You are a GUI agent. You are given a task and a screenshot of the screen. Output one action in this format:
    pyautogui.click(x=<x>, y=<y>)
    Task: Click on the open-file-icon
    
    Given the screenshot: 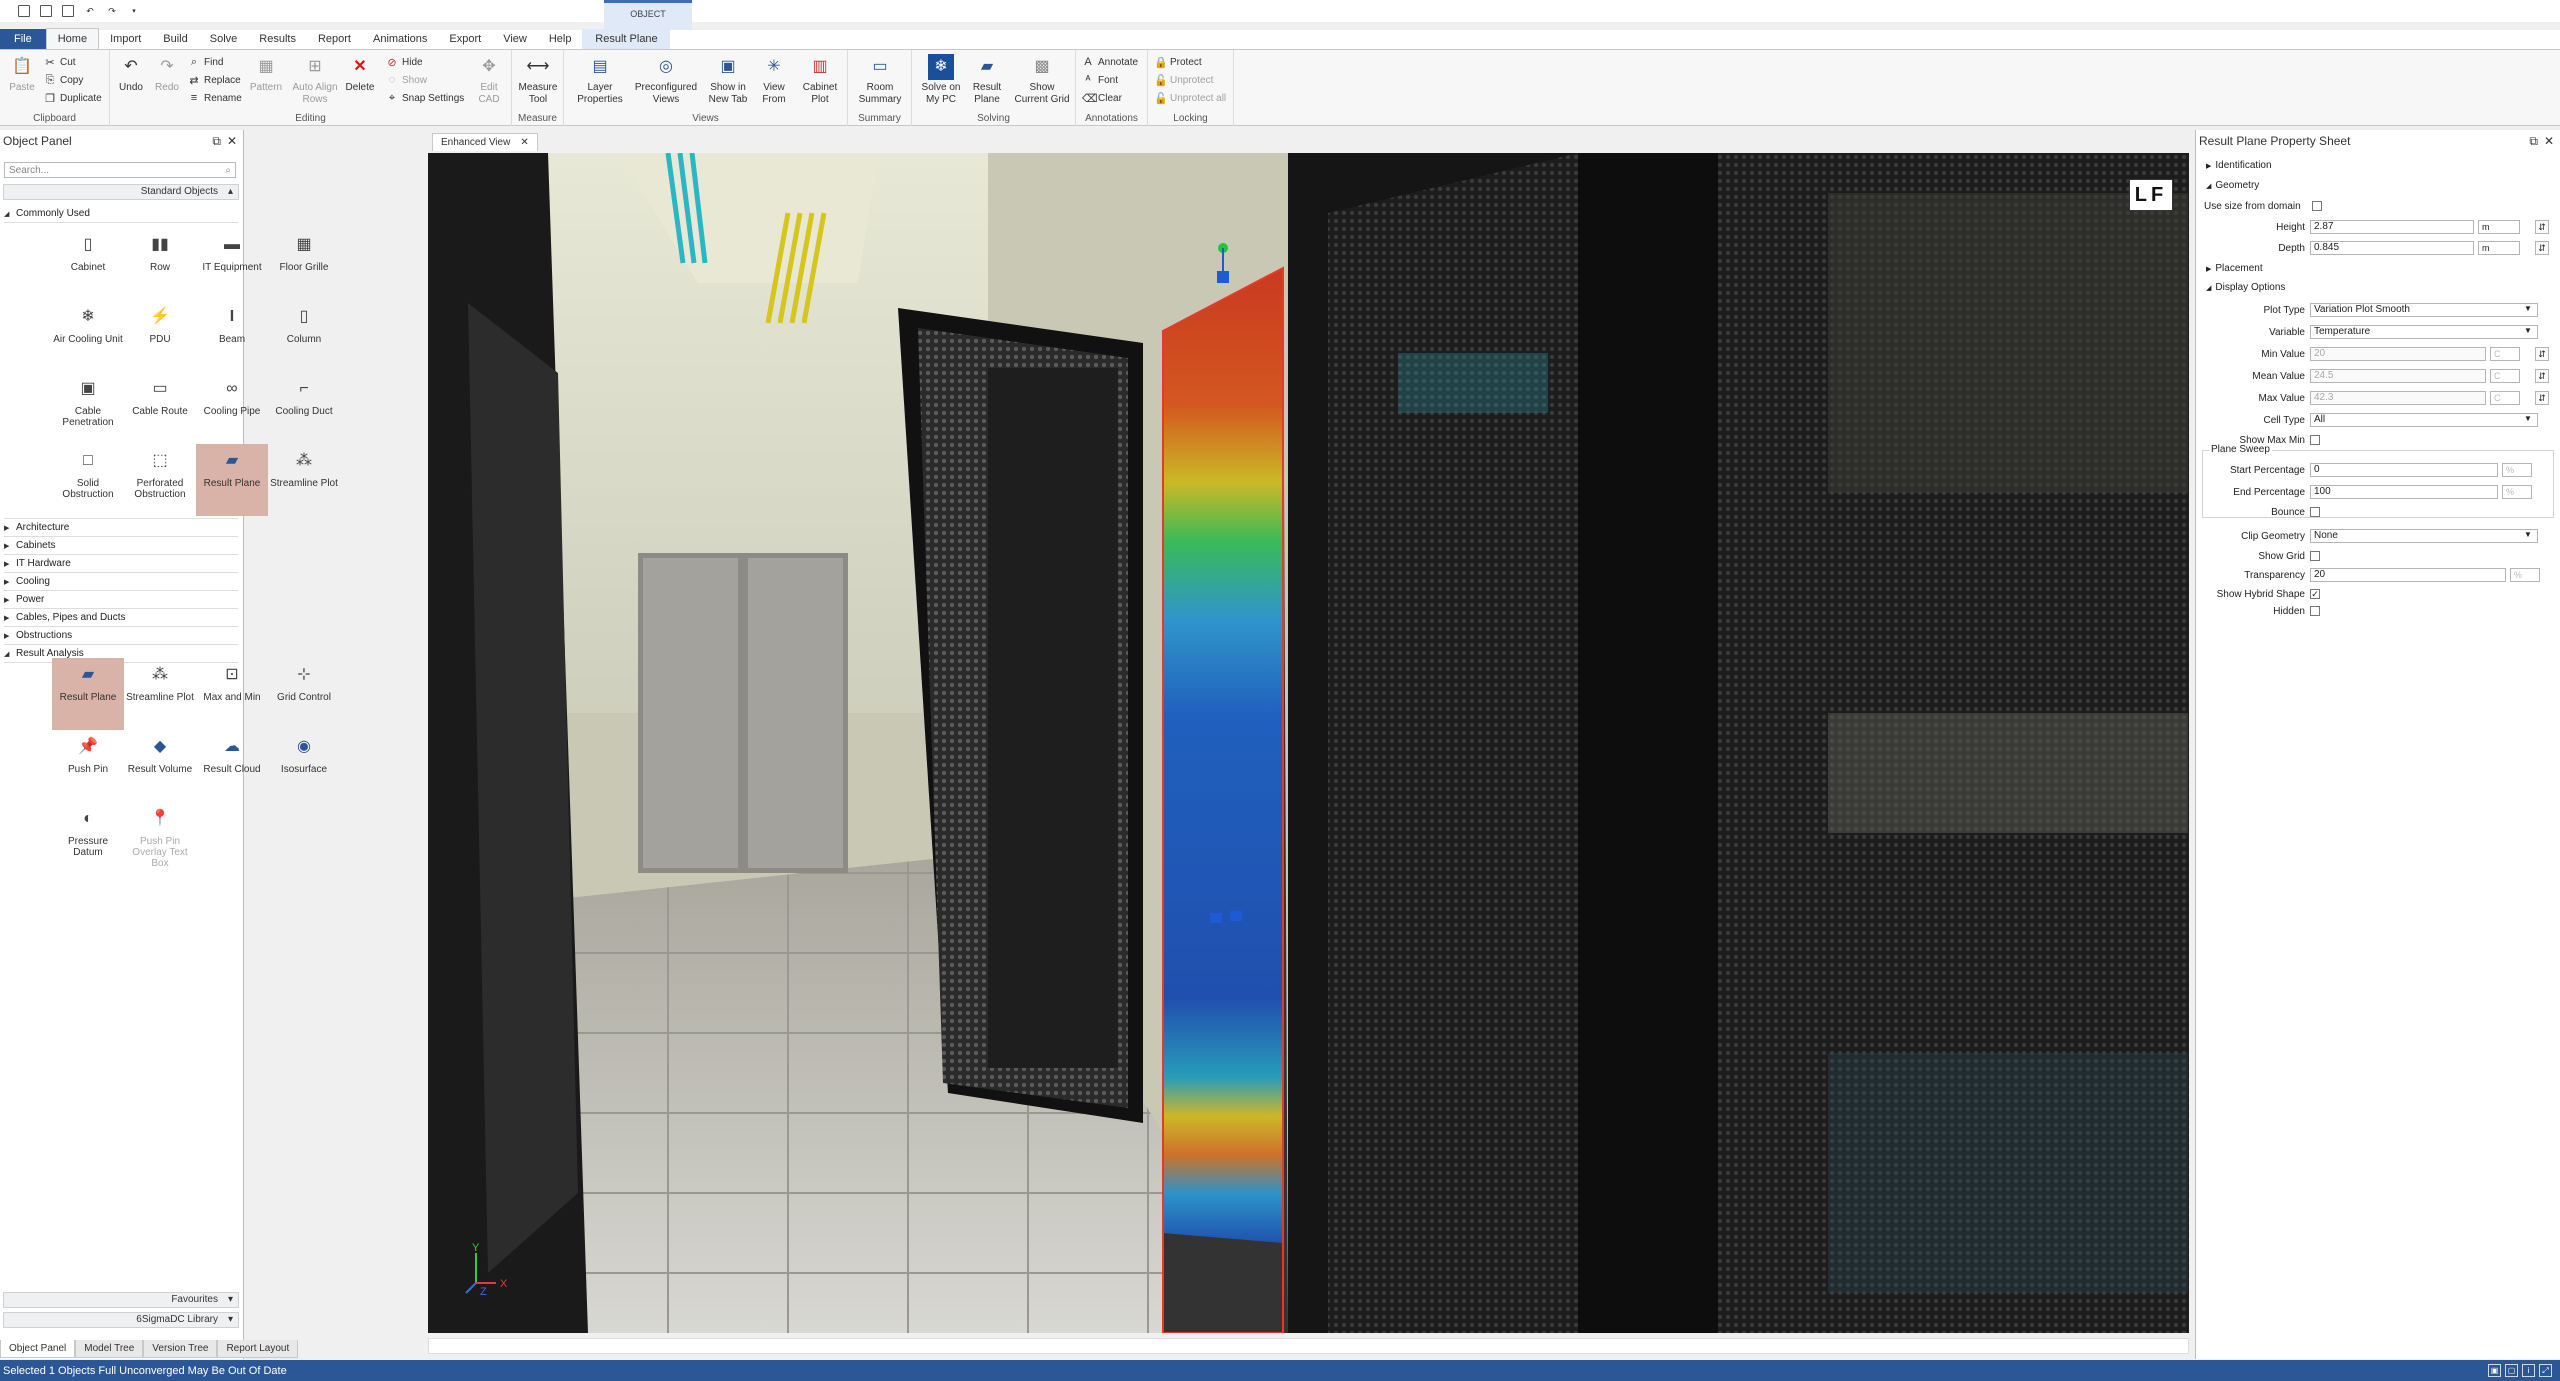 What is the action you would take?
    pyautogui.click(x=46, y=11)
    